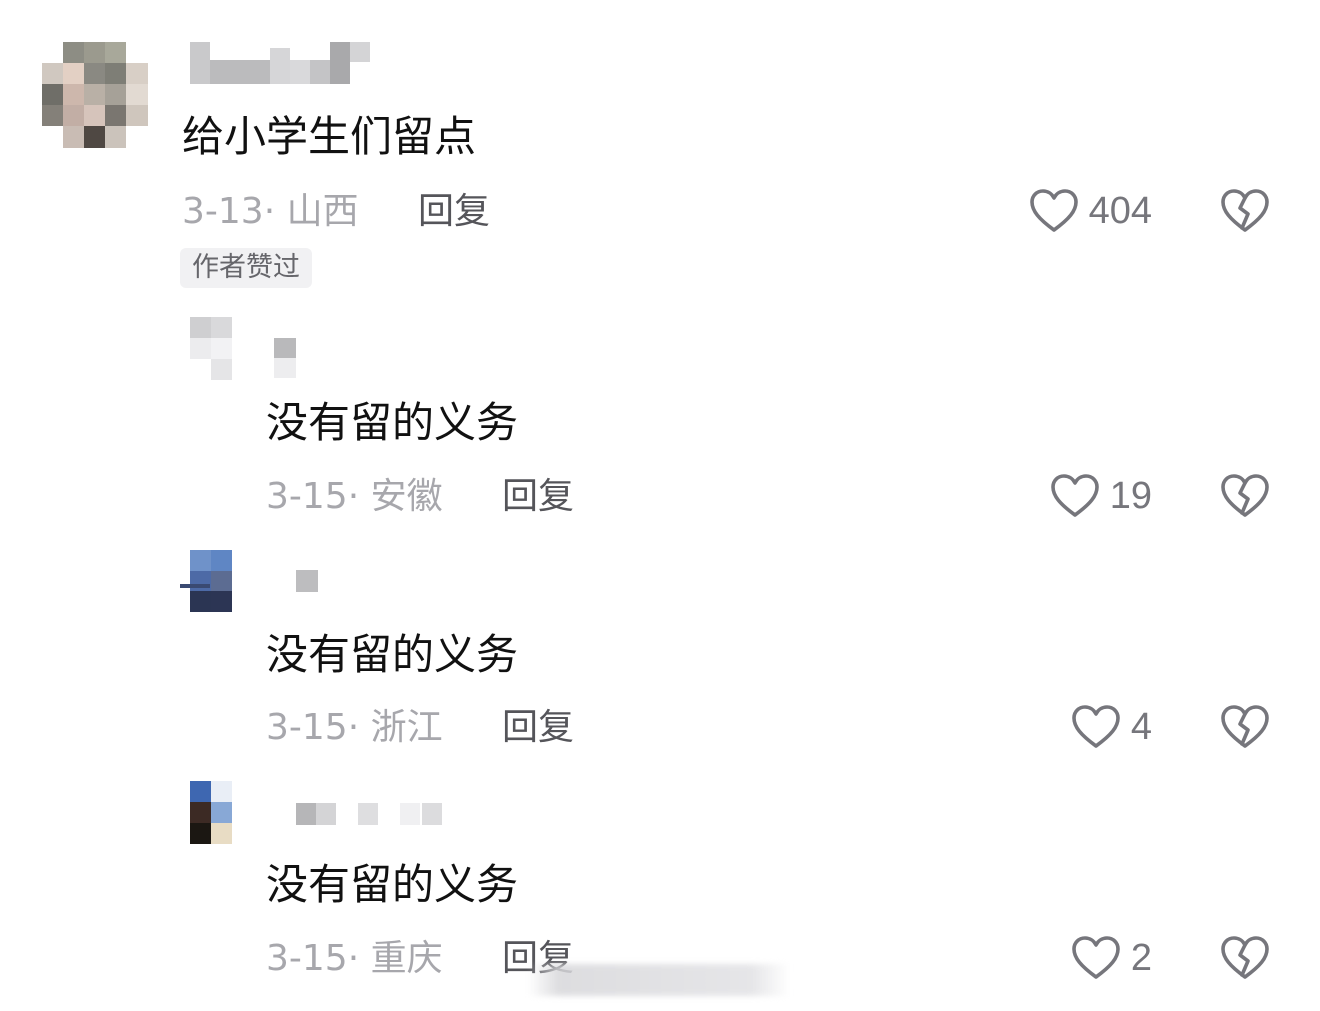 Image resolution: width=1320 pixels, height=1011 pixels. What do you see at coordinates (223, 211) in the screenshot?
I see `comment-date: 3-13` at bounding box center [223, 211].